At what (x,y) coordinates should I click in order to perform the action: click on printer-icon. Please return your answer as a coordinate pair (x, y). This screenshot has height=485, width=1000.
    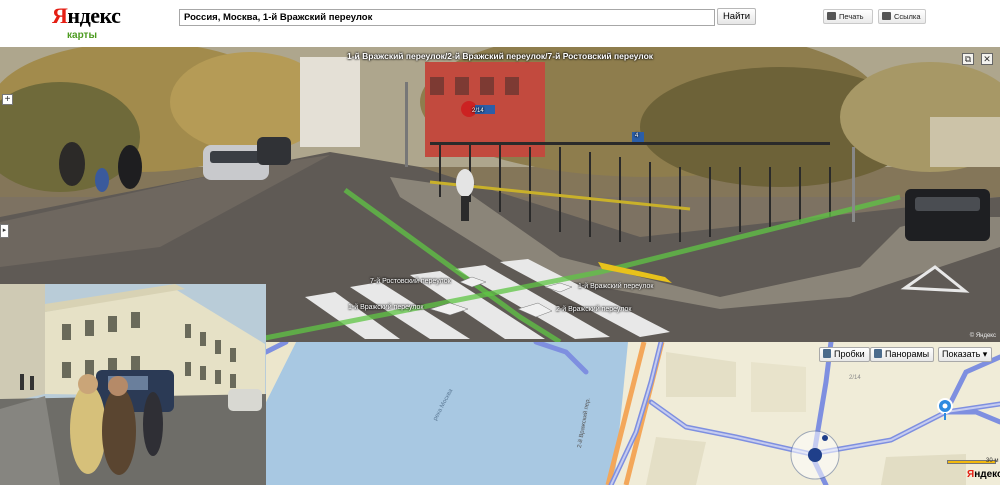
    Looking at the image, I should click on (831, 16).